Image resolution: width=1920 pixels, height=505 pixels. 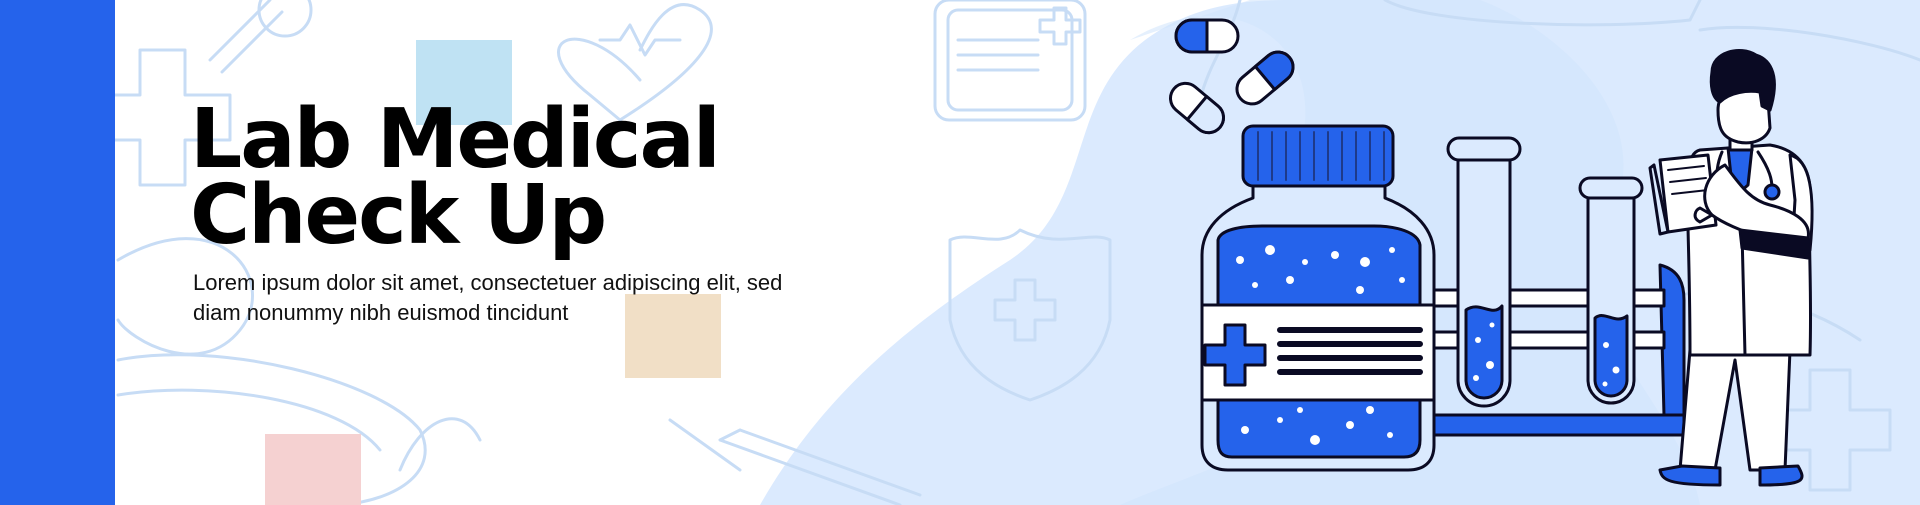 I want to click on medicine-bottle-icon, so click(x=1318, y=298).